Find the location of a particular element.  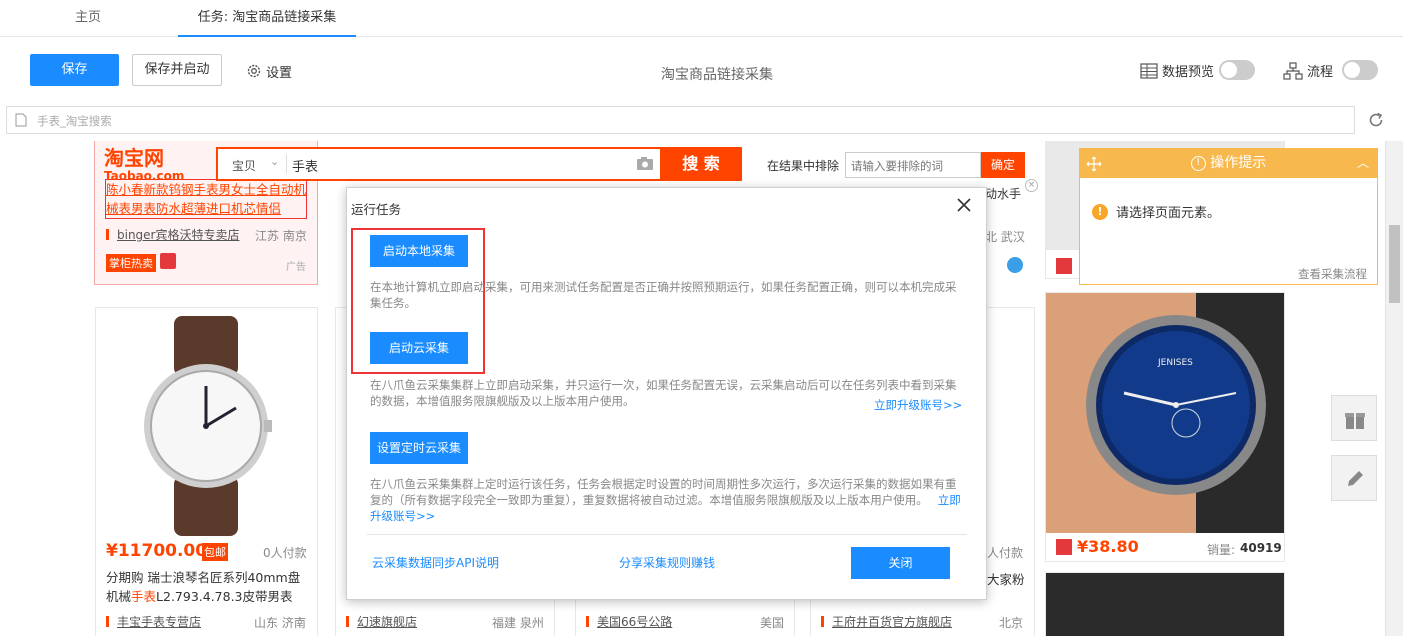

exclude-confirm-button: 确定 is located at coordinates (1003, 165).